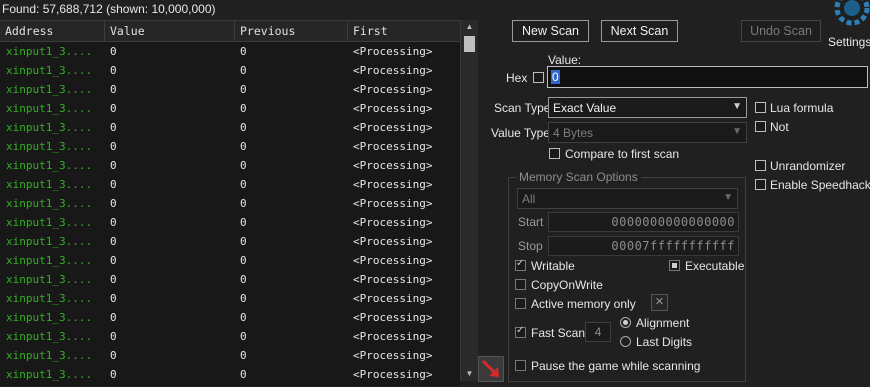 The image size is (870, 387). I want to click on active-memory-only-label: Active memory only, so click(583, 304).